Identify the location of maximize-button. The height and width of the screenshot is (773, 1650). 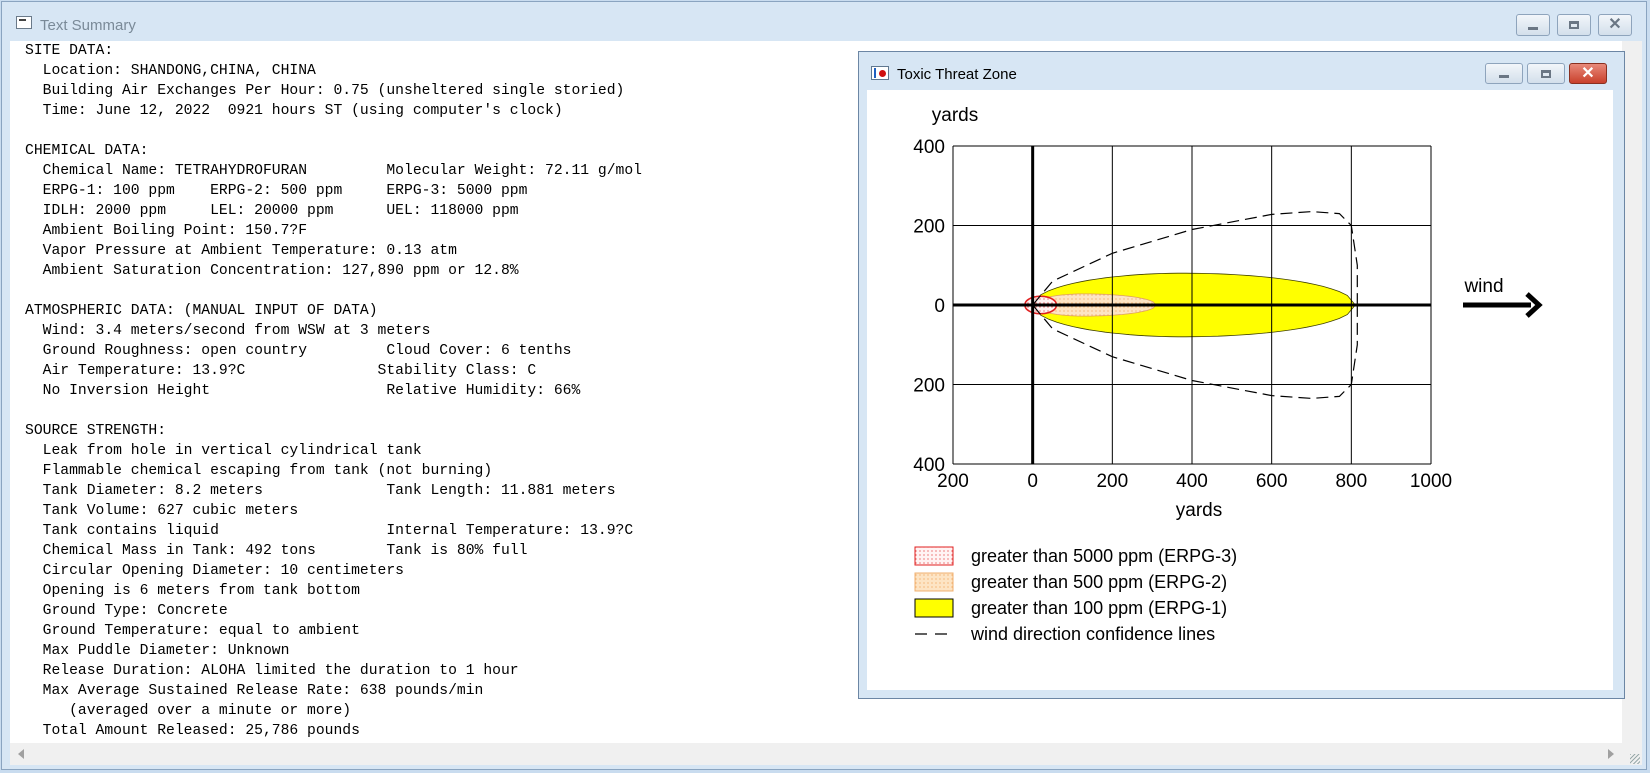
(1574, 25).